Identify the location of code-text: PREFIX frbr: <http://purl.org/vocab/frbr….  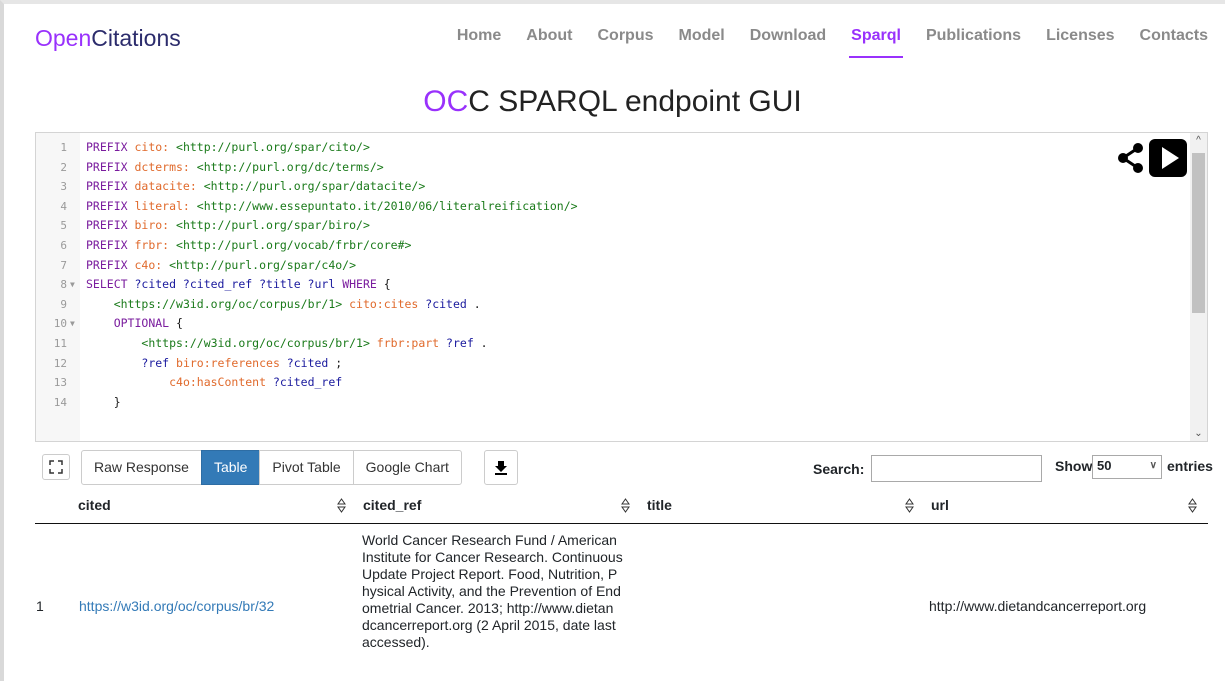
(248, 245).